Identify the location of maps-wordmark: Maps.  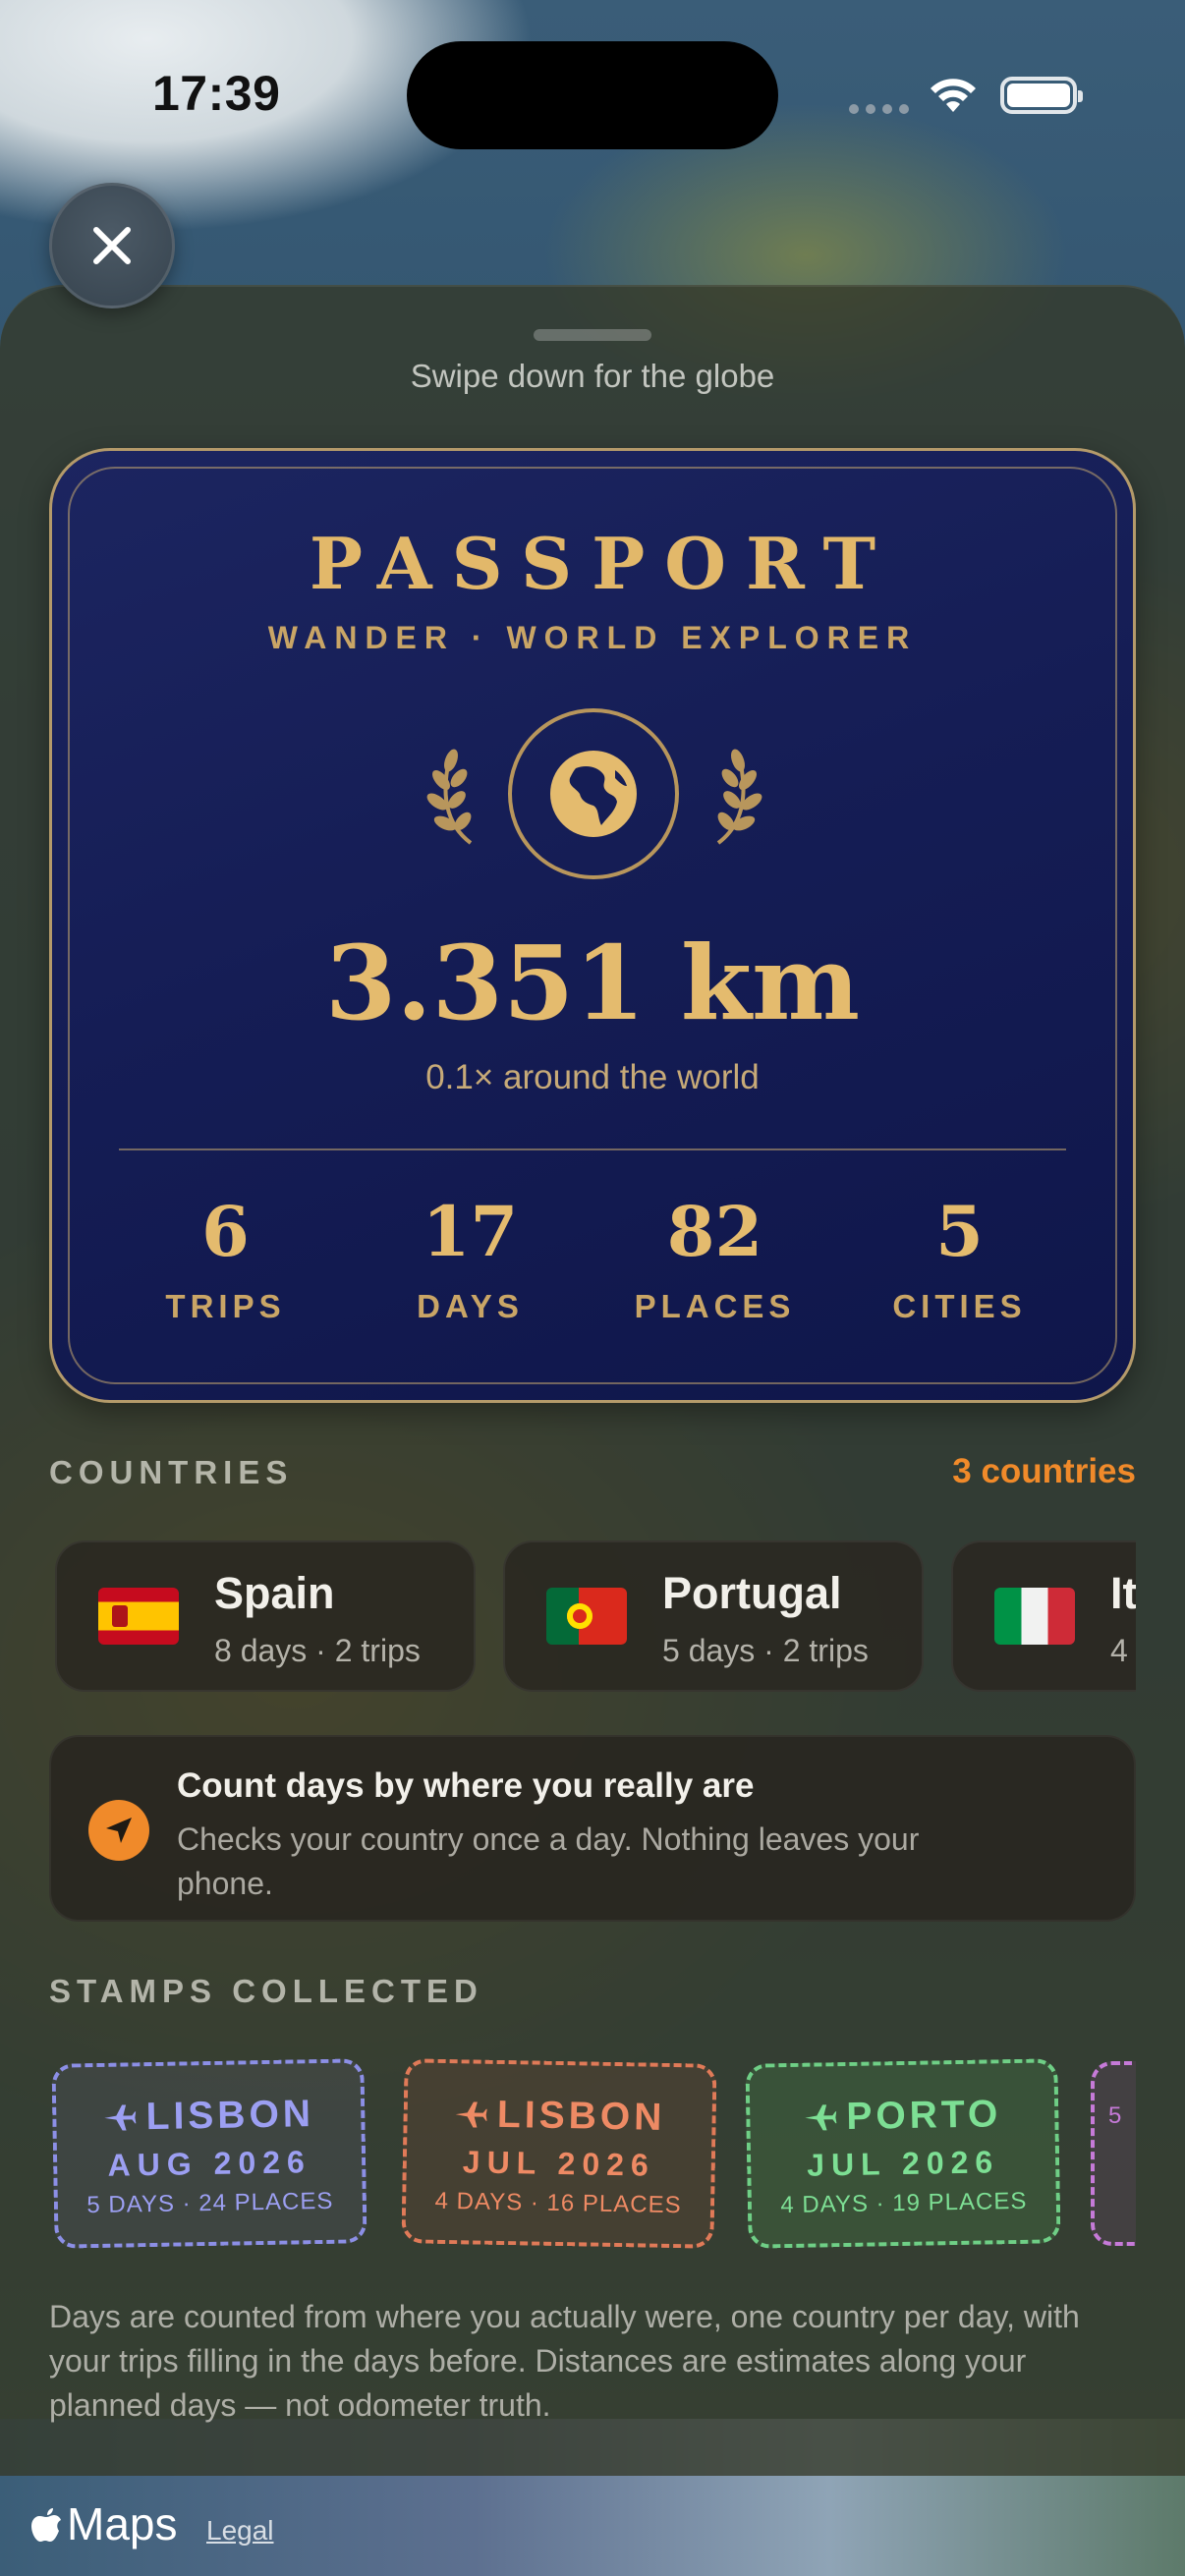
(123, 2523).